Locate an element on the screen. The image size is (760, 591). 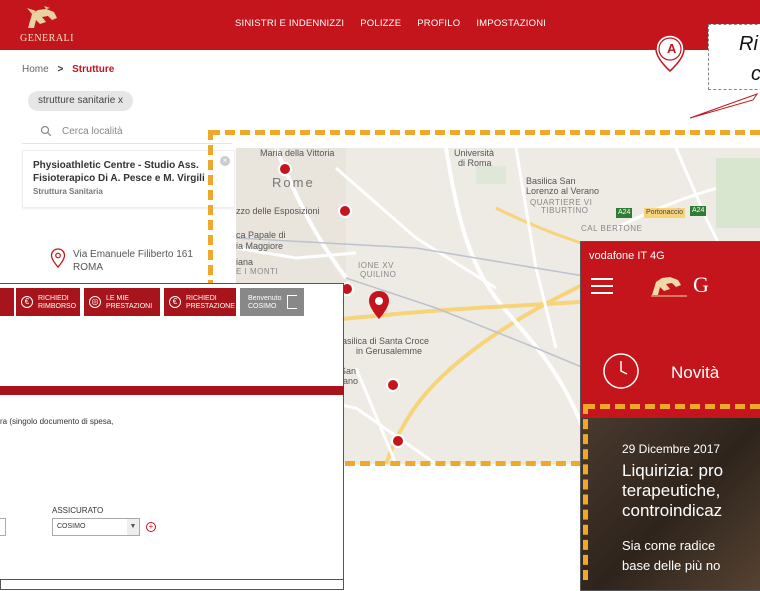
insured-select-value: COSIMO is located at coordinates (71, 526).